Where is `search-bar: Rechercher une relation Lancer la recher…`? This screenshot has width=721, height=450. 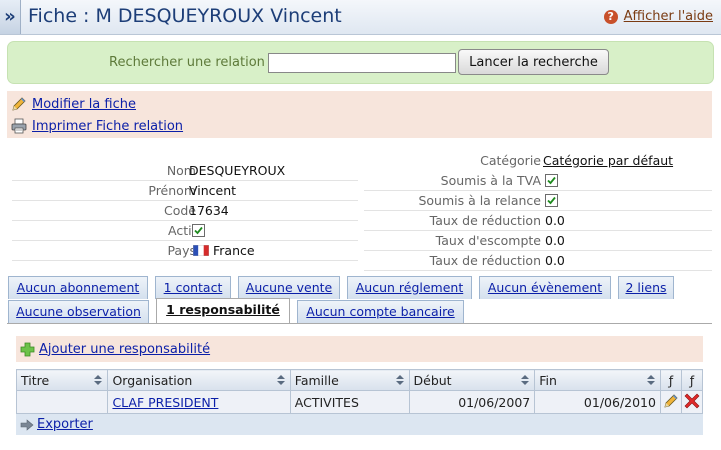
search-bar: Rechercher une relation Lancer la recher… is located at coordinates (360, 62).